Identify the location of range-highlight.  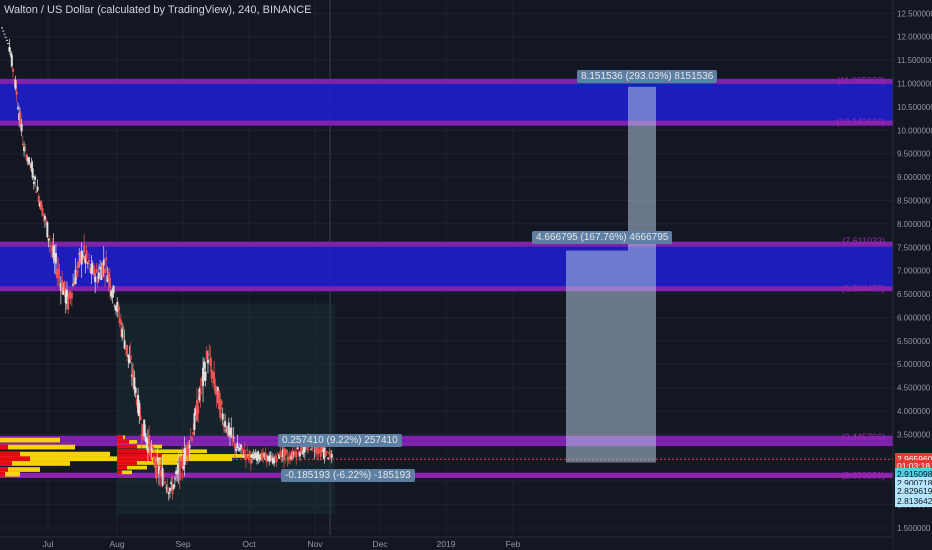
(226, 408).